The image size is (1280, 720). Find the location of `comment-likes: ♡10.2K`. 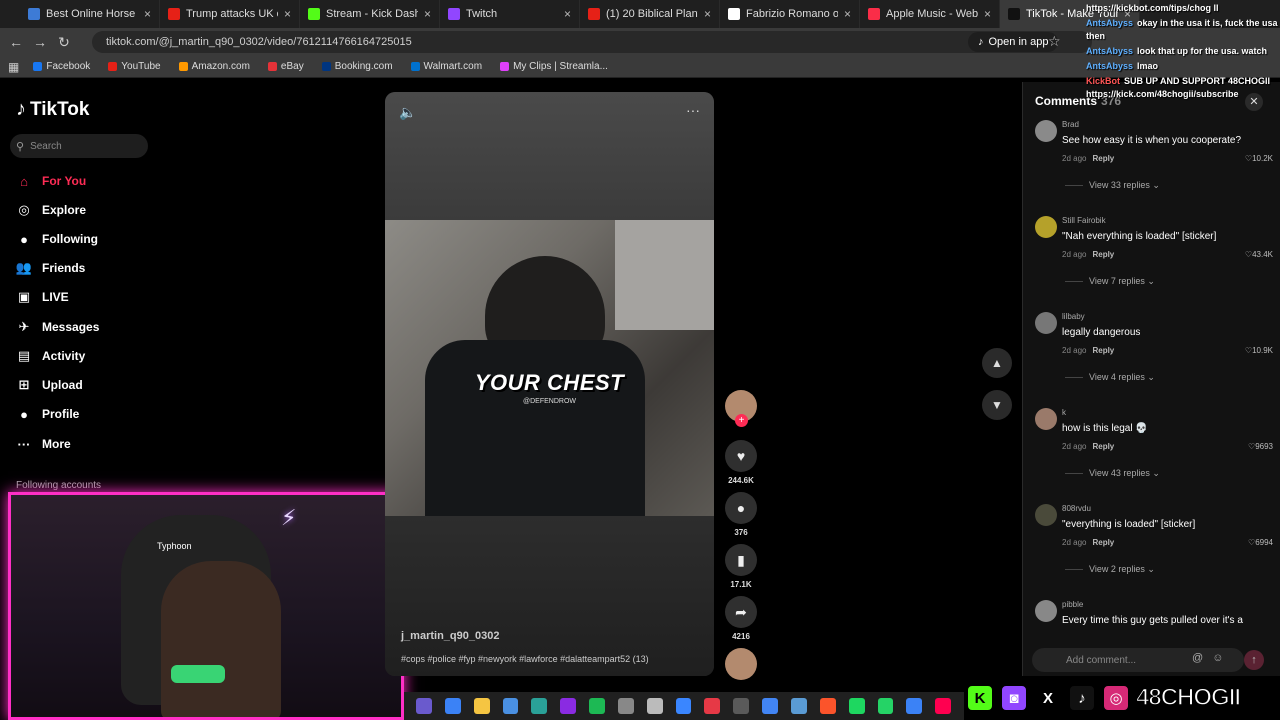

comment-likes: ♡10.2K is located at coordinates (1249, 158).